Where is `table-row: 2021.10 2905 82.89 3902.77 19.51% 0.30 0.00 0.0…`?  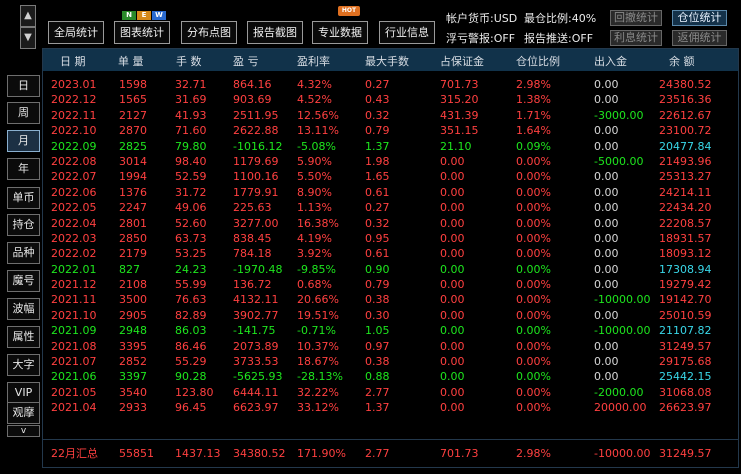 table-row: 2021.10 2905 82.89 3902.77 19.51% 0.30 0.00 0.0… is located at coordinates (390, 315).